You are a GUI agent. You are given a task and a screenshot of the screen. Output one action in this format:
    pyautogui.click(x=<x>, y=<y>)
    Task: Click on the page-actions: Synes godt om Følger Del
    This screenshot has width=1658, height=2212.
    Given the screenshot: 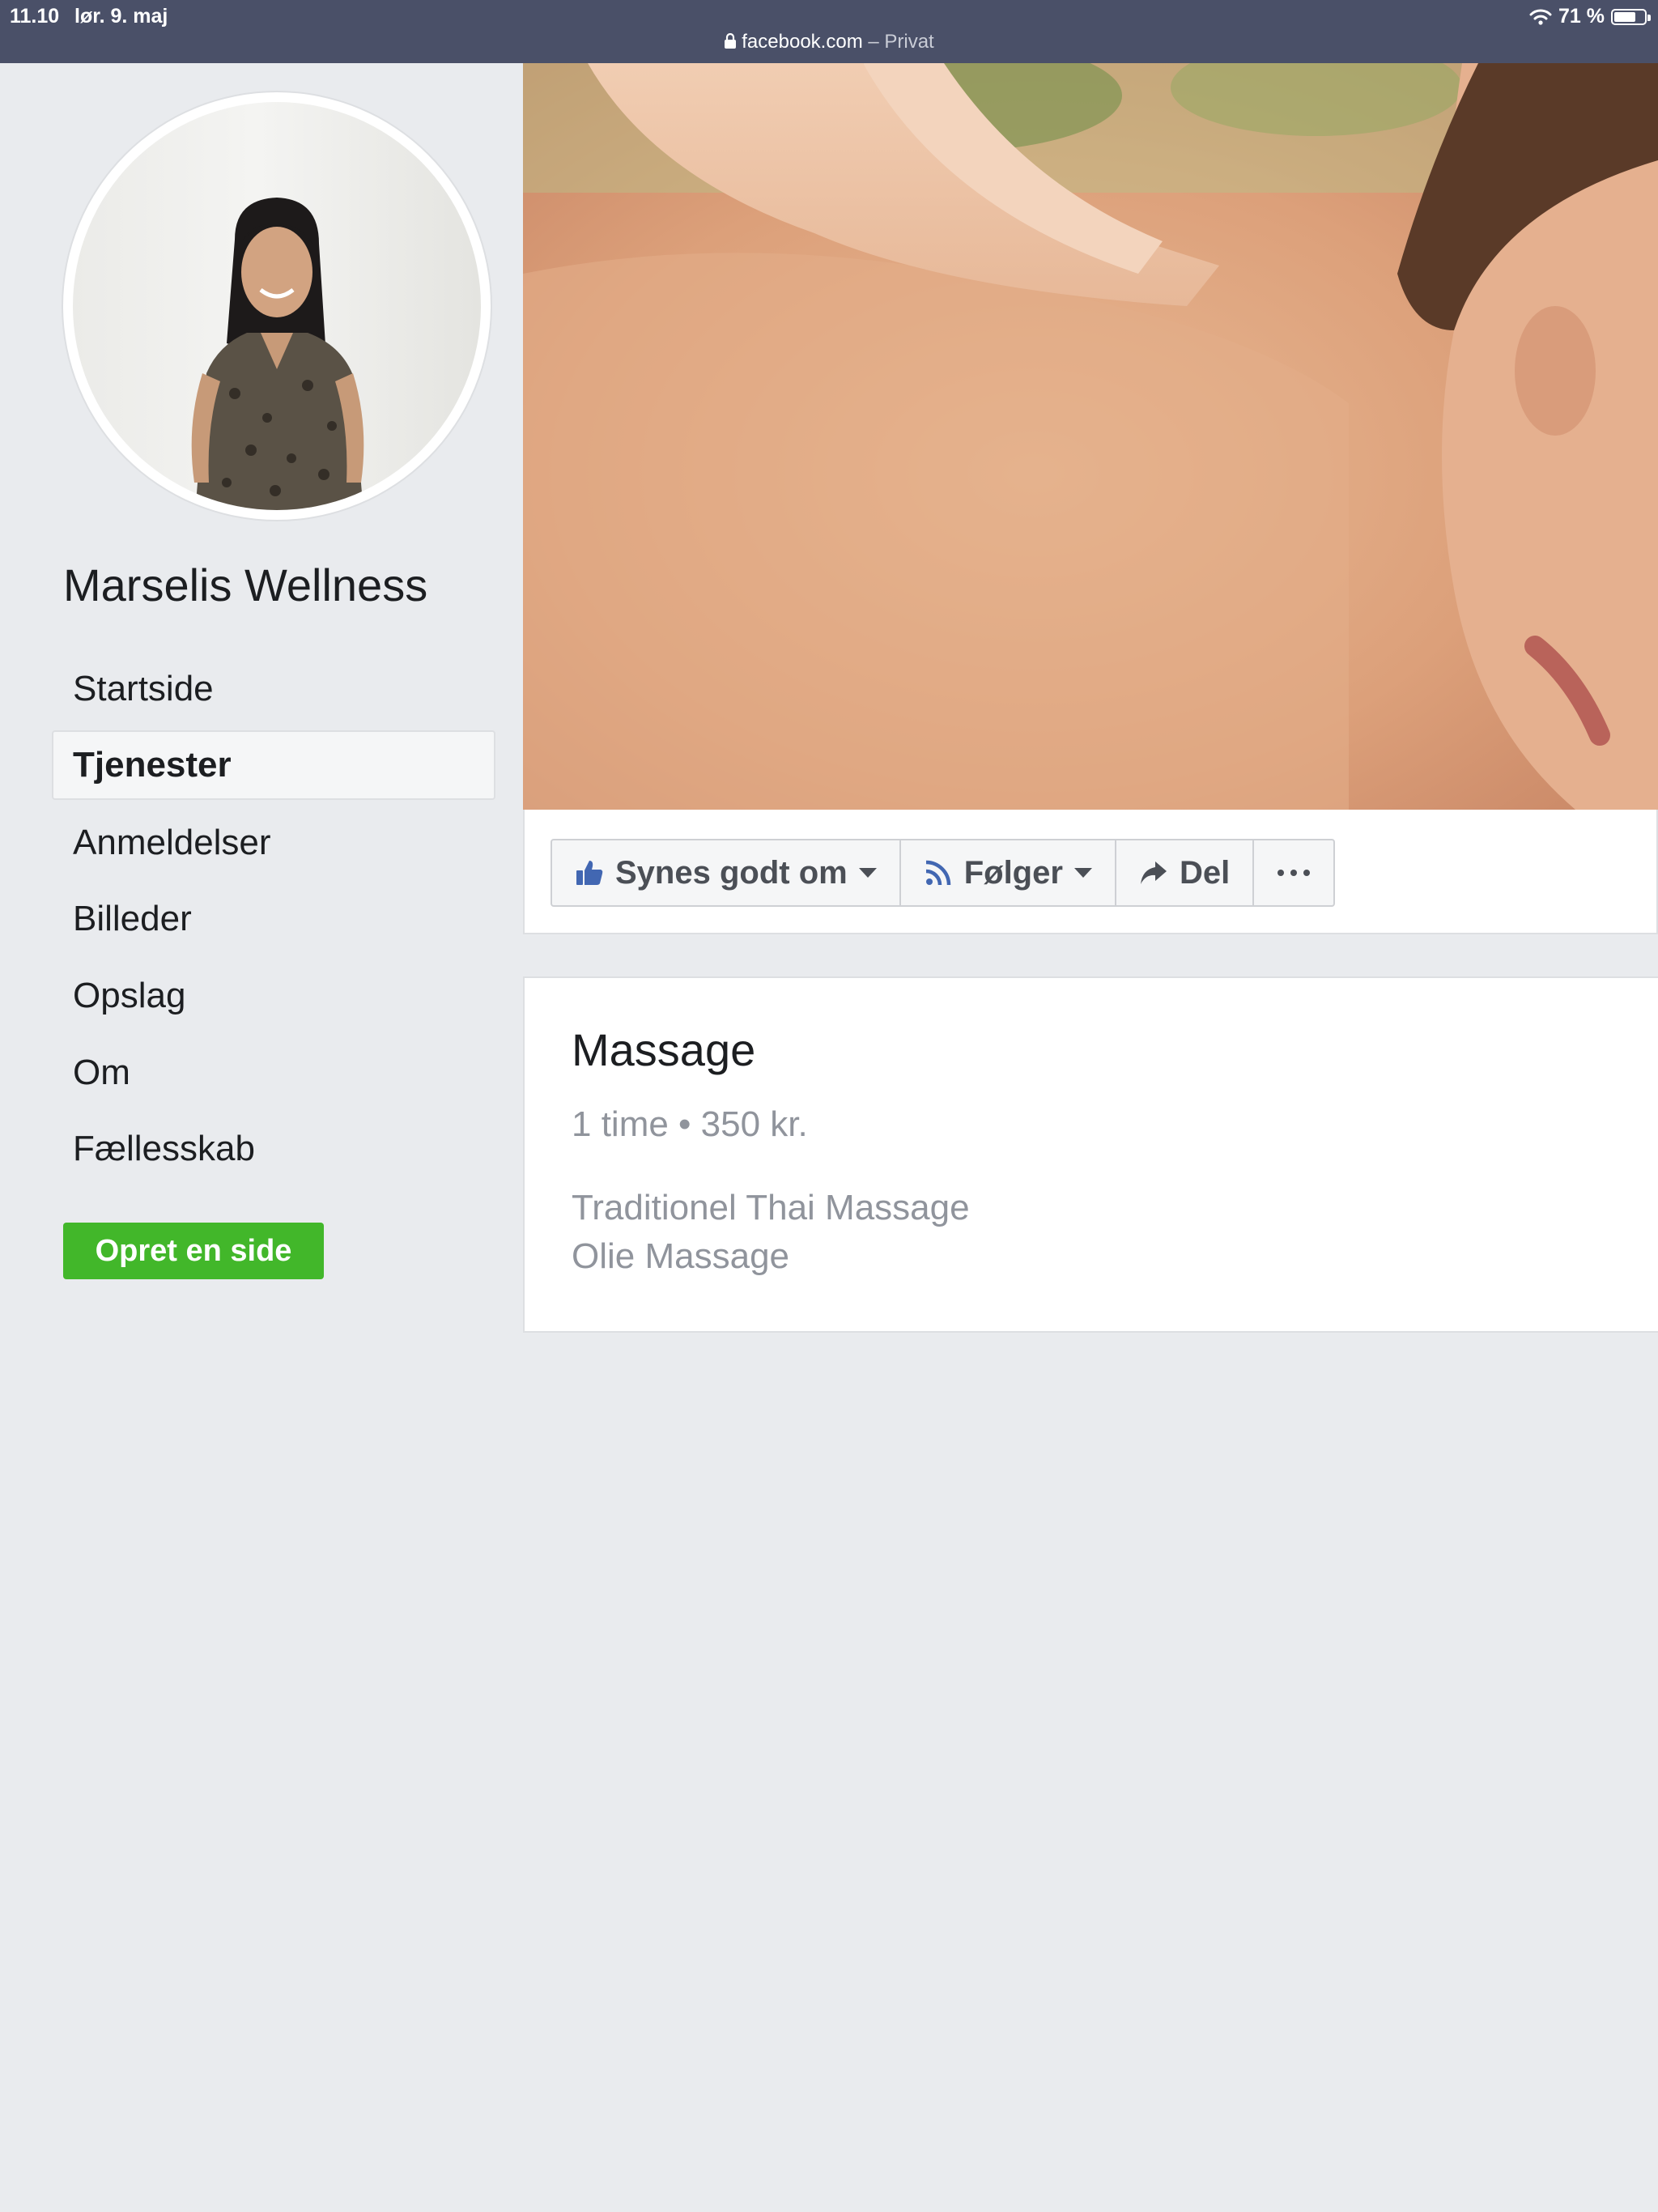 What is the action you would take?
    pyautogui.click(x=943, y=873)
    